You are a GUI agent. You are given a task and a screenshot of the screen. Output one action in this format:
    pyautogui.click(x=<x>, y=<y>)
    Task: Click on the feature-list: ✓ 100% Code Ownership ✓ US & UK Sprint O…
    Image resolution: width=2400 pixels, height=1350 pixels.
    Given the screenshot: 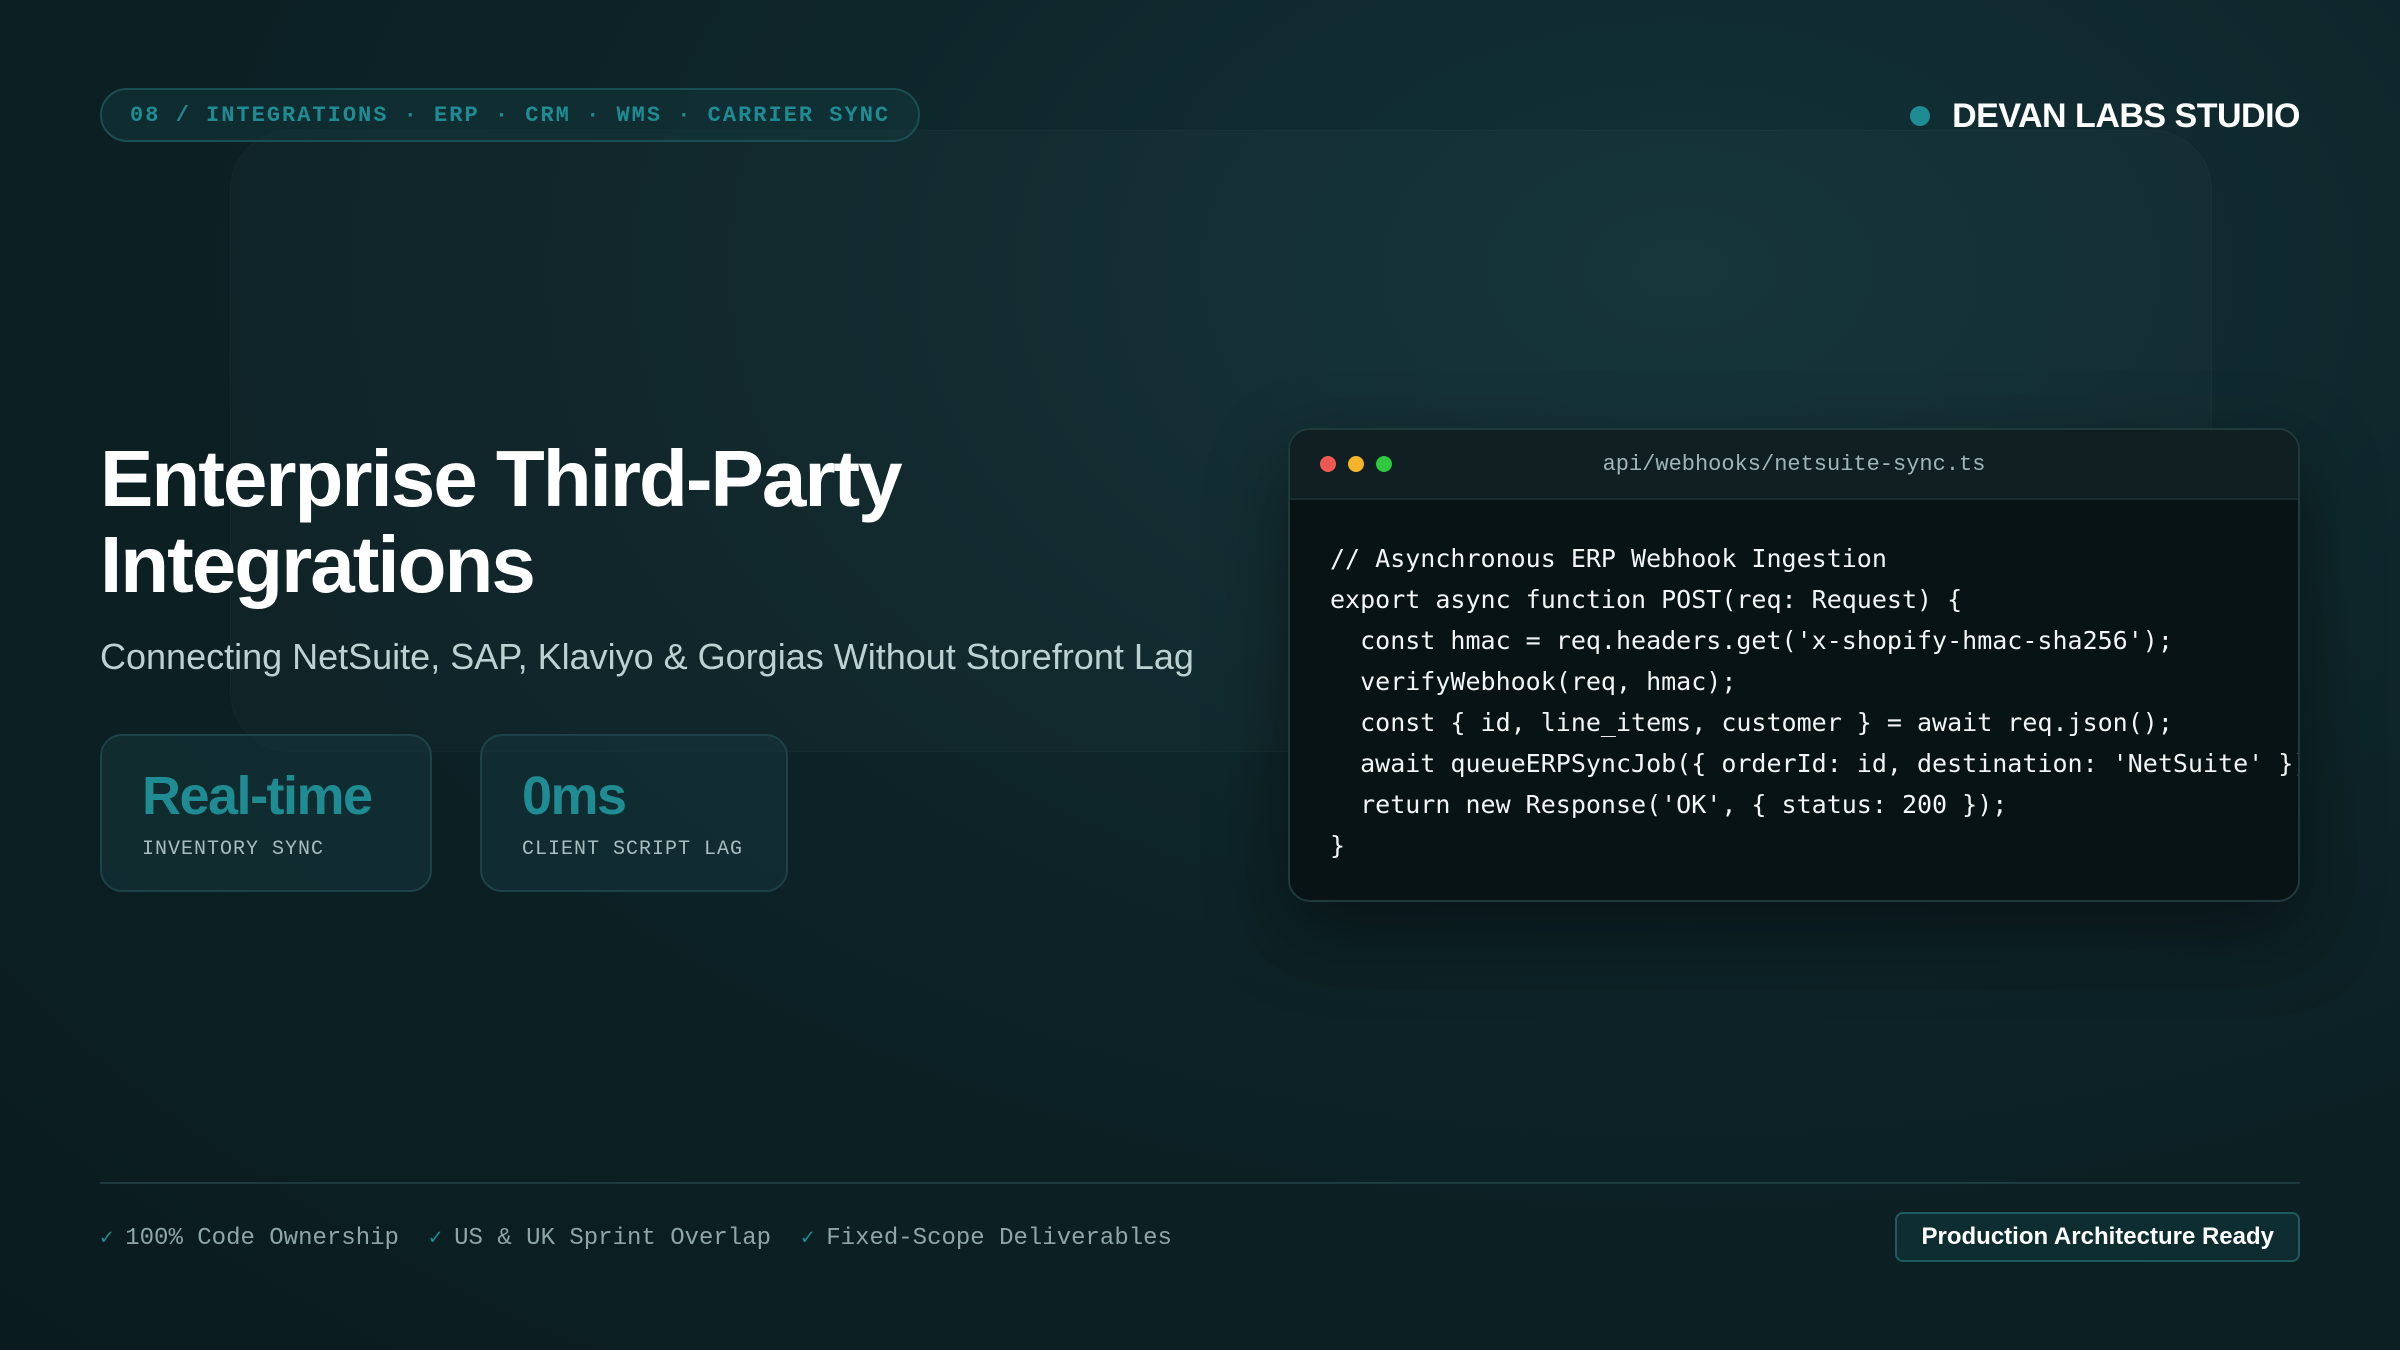 What is the action you would take?
    pyautogui.click(x=636, y=1238)
    